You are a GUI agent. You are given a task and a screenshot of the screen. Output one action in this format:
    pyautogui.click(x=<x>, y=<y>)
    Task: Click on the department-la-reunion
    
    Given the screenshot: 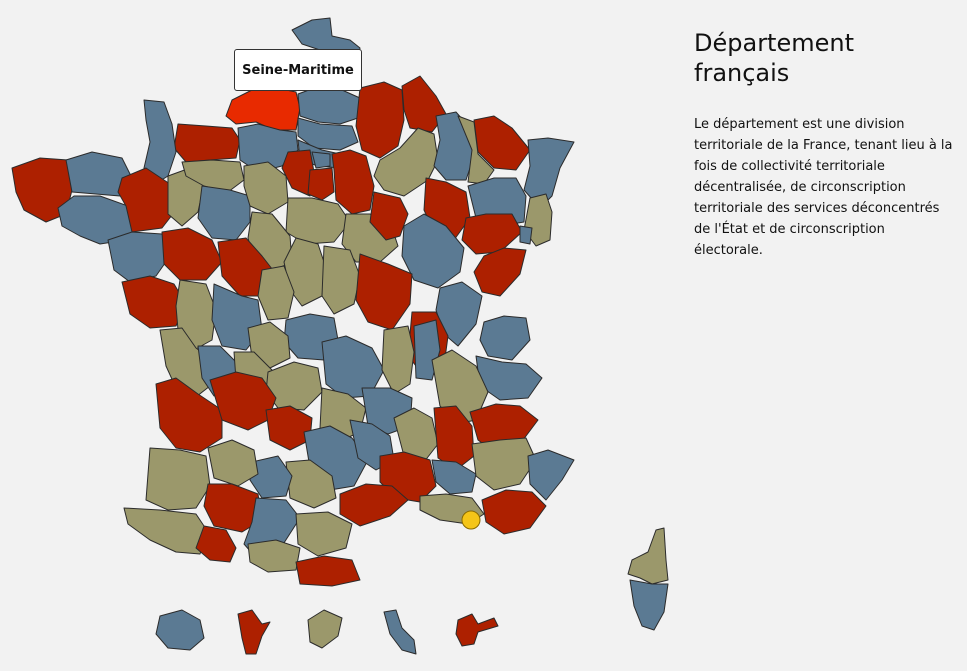 What is the action you would take?
    pyautogui.click(x=180, y=630)
    